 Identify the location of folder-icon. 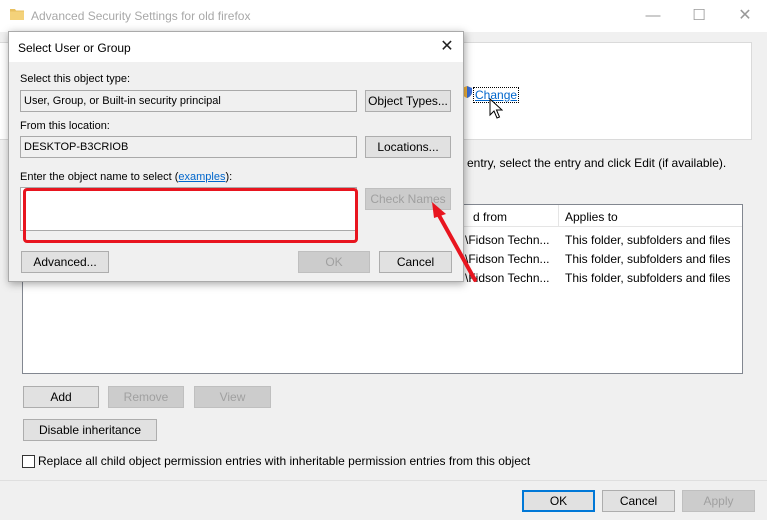
(17, 14).